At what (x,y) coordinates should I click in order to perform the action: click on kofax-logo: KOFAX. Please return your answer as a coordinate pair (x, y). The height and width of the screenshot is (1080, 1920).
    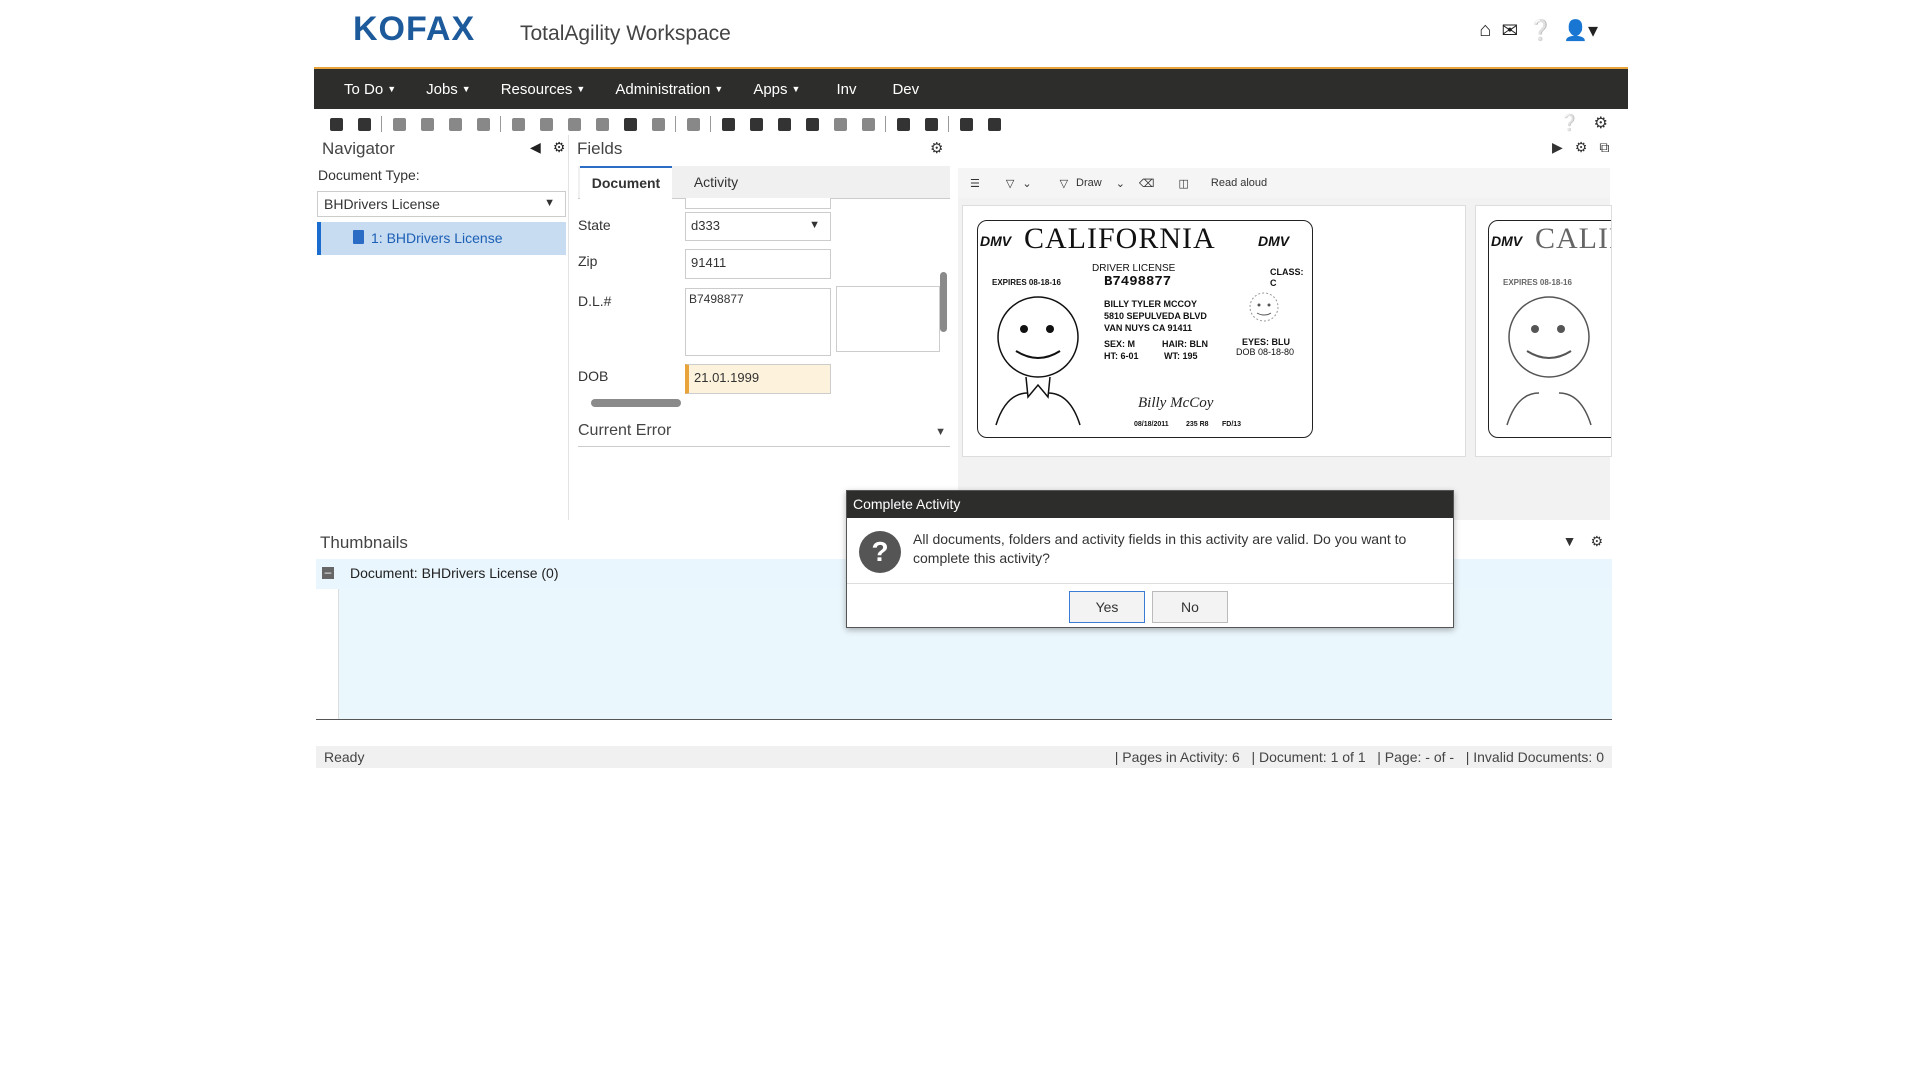
    Looking at the image, I should click on (414, 29).